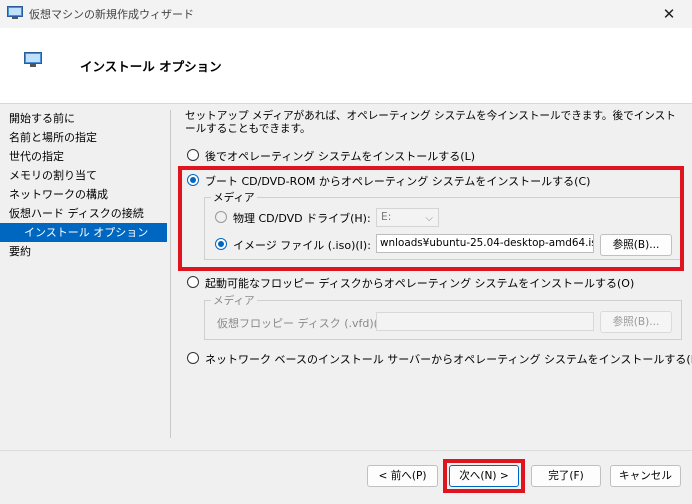 Image resolution: width=692 pixels, height=504 pixels. I want to click on radio-physical-drive, so click(221, 217).